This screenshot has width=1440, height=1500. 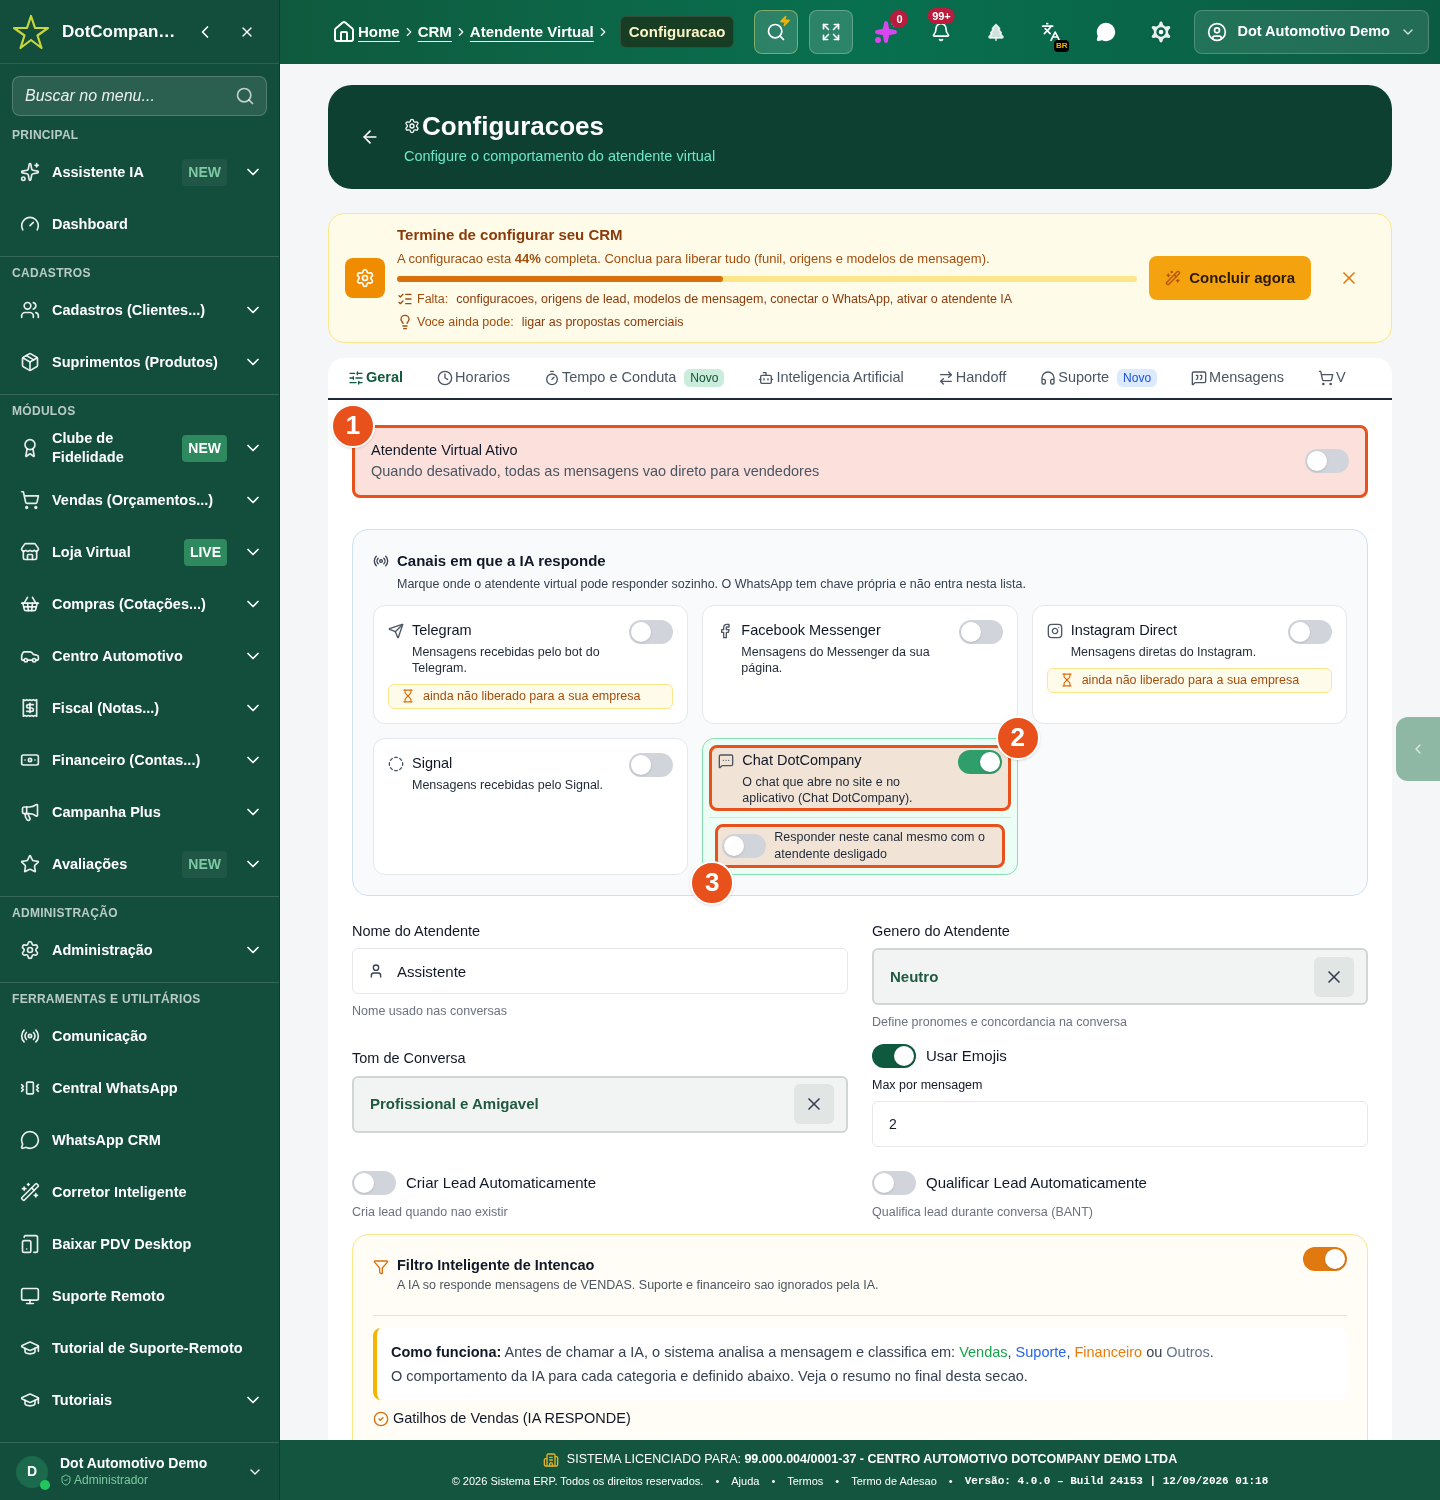 I want to click on toggle-label: Usar Emojis, so click(x=966, y=1055).